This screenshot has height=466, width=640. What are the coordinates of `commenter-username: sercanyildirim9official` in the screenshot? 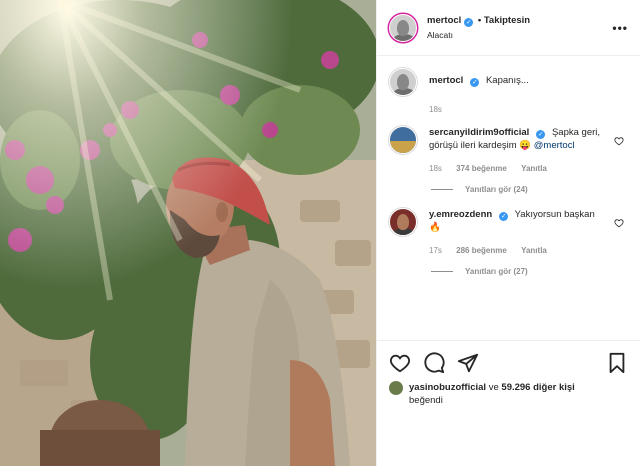 It's located at (479, 132).